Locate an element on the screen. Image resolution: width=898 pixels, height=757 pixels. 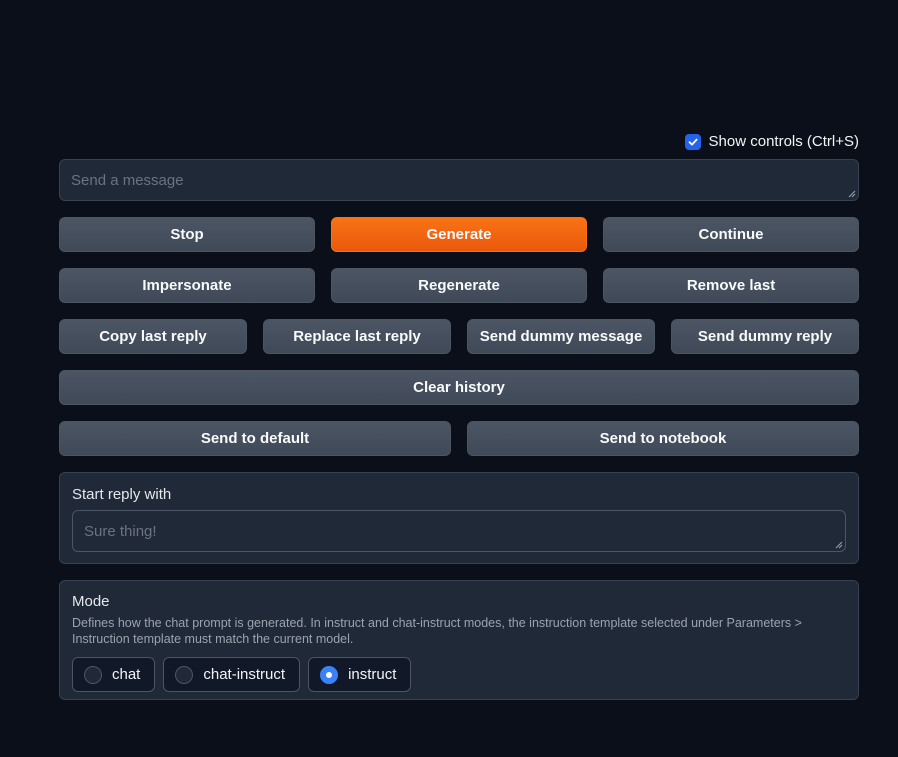
show-controls-toggle: Show controls (Ctrl+S) is located at coordinates (771, 141).